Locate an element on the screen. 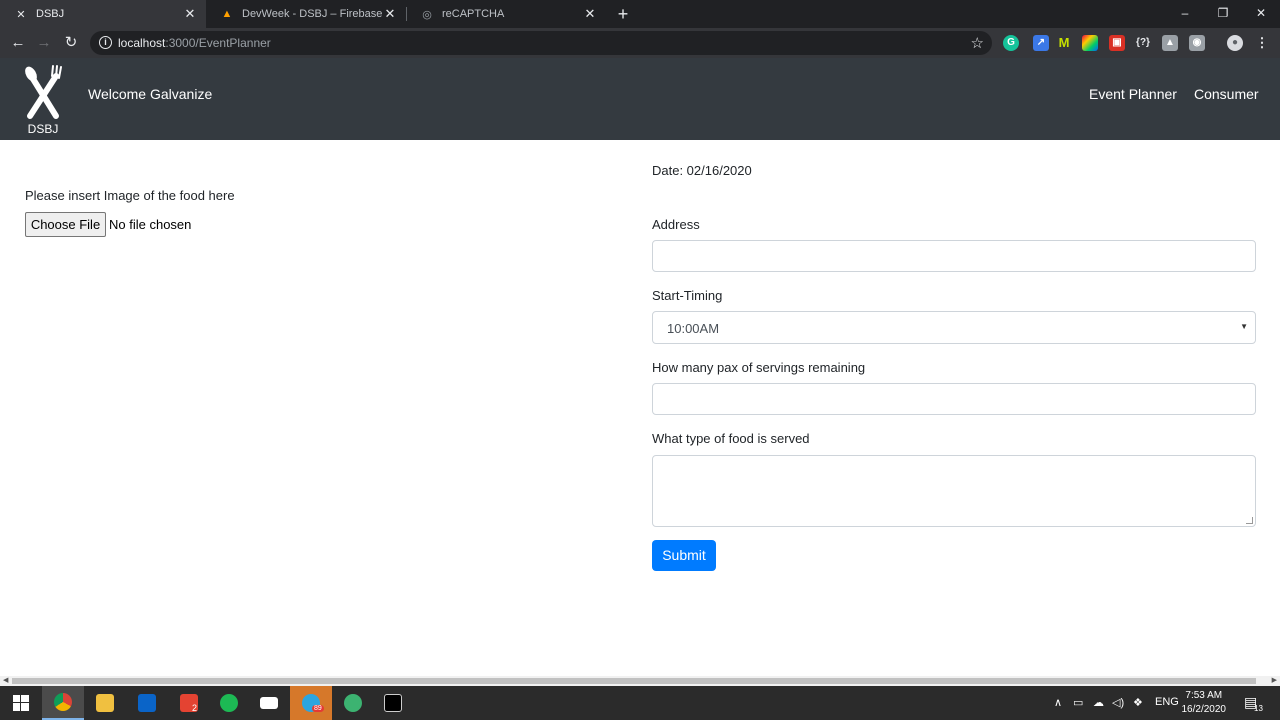 Image resolution: width=1280 pixels, height=720 pixels. tab-recaptcha: ◎ reCAPTCHA ✕ is located at coordinates (506, 14).